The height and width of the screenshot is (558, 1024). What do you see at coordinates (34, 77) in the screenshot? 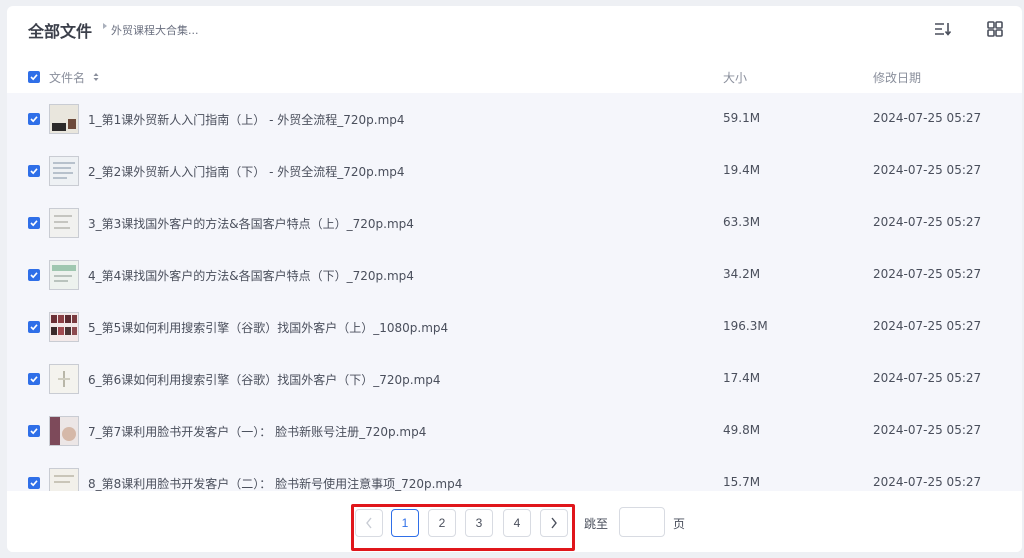
I see `select-all-checkbox` at bounding box center [34, 77].